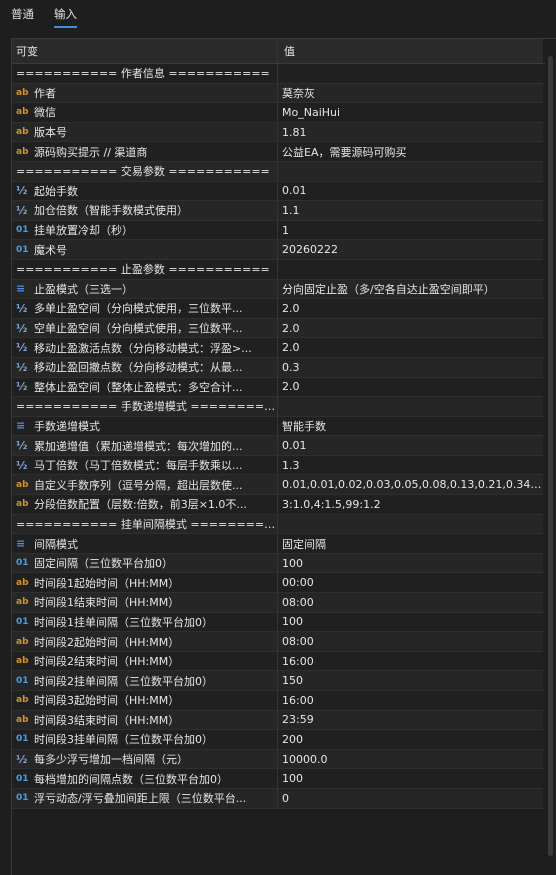  What do you see at coordinates (145, 73) in the screenshot?
I see `parameter-name-cell: =========== 作者信息 ===========` at bounding box center [145, 73].